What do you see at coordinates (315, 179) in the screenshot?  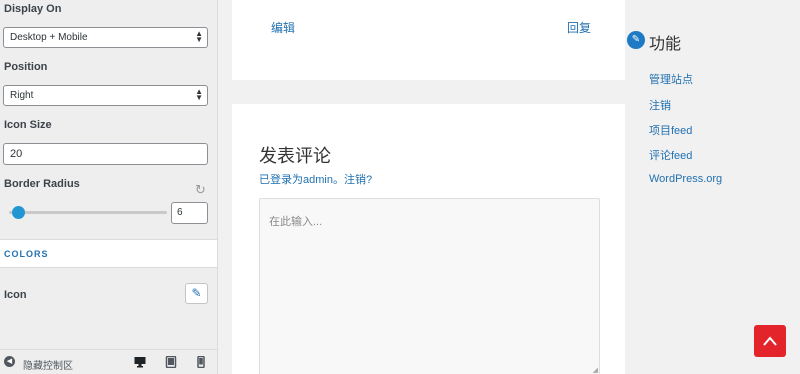 I see `logged-in-link: 已登录为admin。注销?` at bounding box center [315, 179].